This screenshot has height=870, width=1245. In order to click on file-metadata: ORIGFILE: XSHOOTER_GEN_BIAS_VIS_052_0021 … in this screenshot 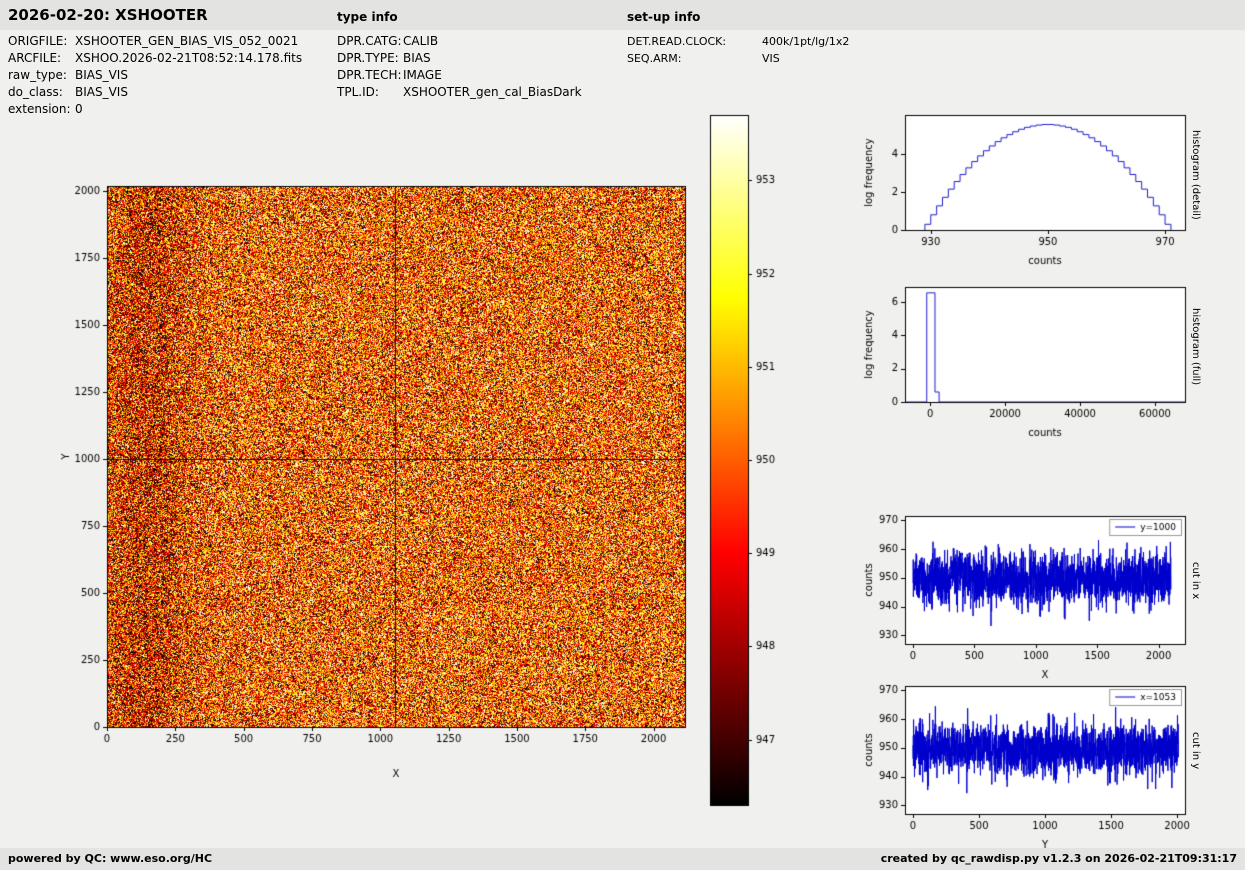, I will do `click(170, 75)`.